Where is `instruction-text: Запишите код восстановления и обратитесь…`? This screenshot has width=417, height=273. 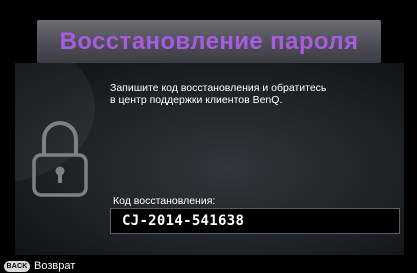
instruction-text: Запишите код восстановления и обратитесь… is located at coordinates (255, 94).